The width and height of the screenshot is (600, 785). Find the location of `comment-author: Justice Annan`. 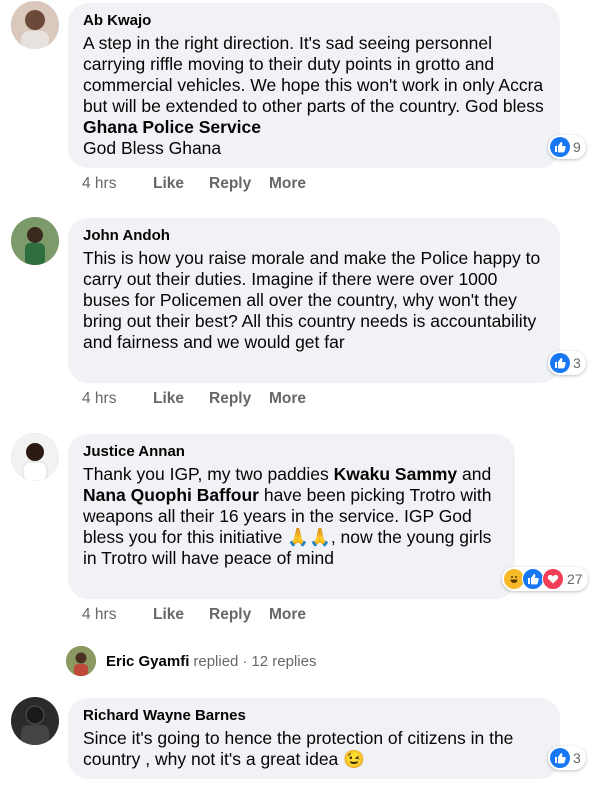

comment-author: Justice Annan is located at coordinates (292, 451).